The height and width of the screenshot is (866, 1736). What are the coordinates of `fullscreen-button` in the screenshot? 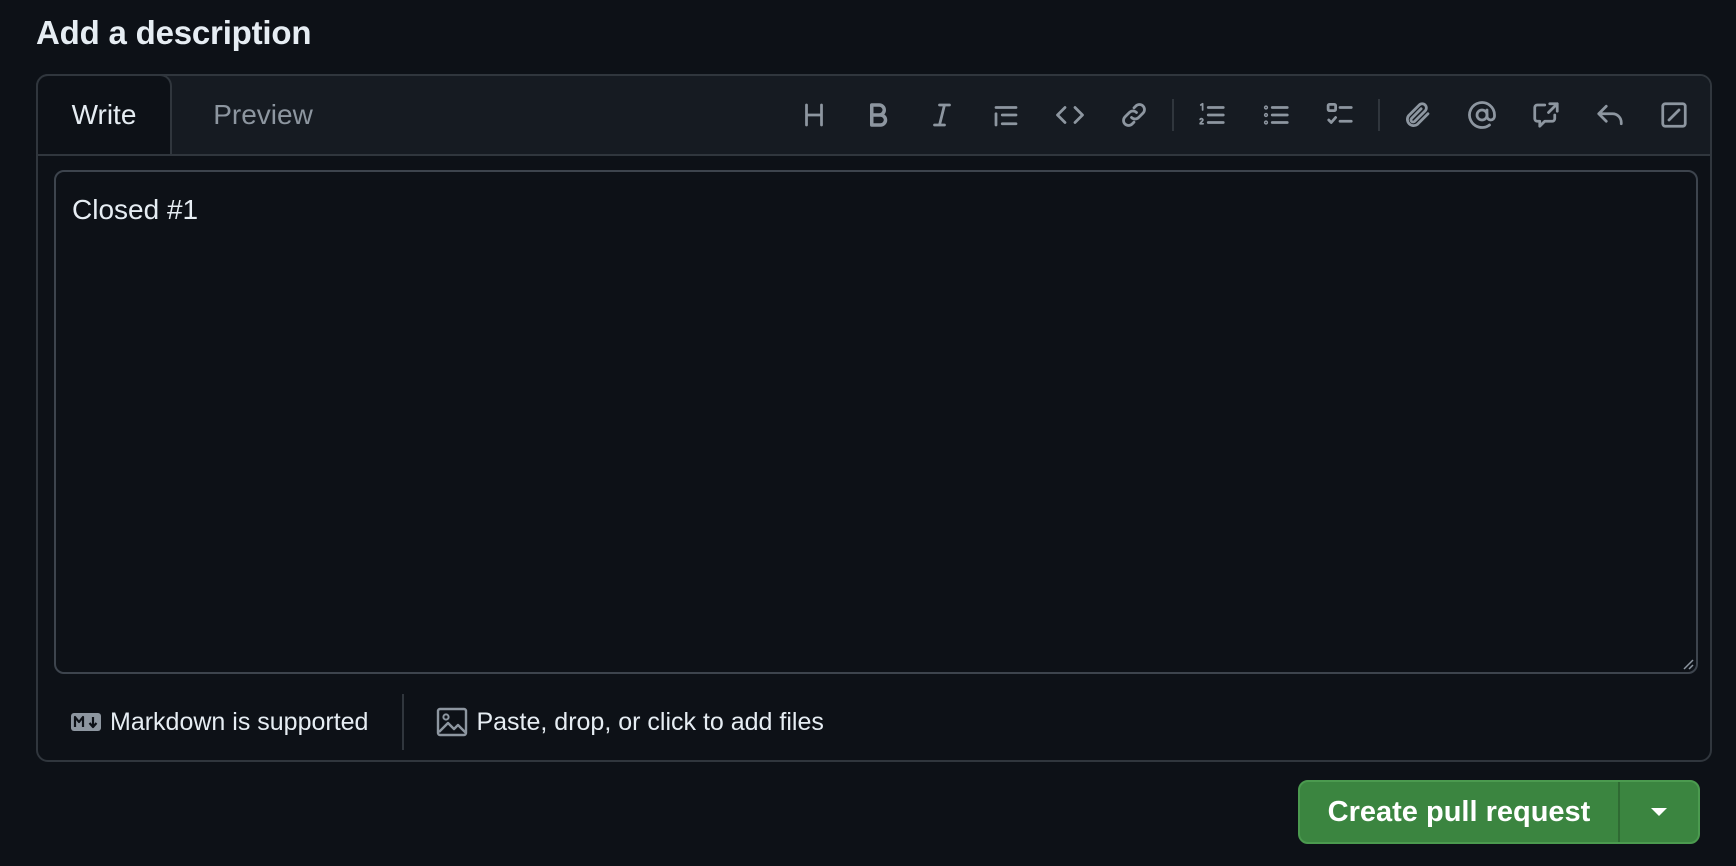 It's located at (1674, 115).